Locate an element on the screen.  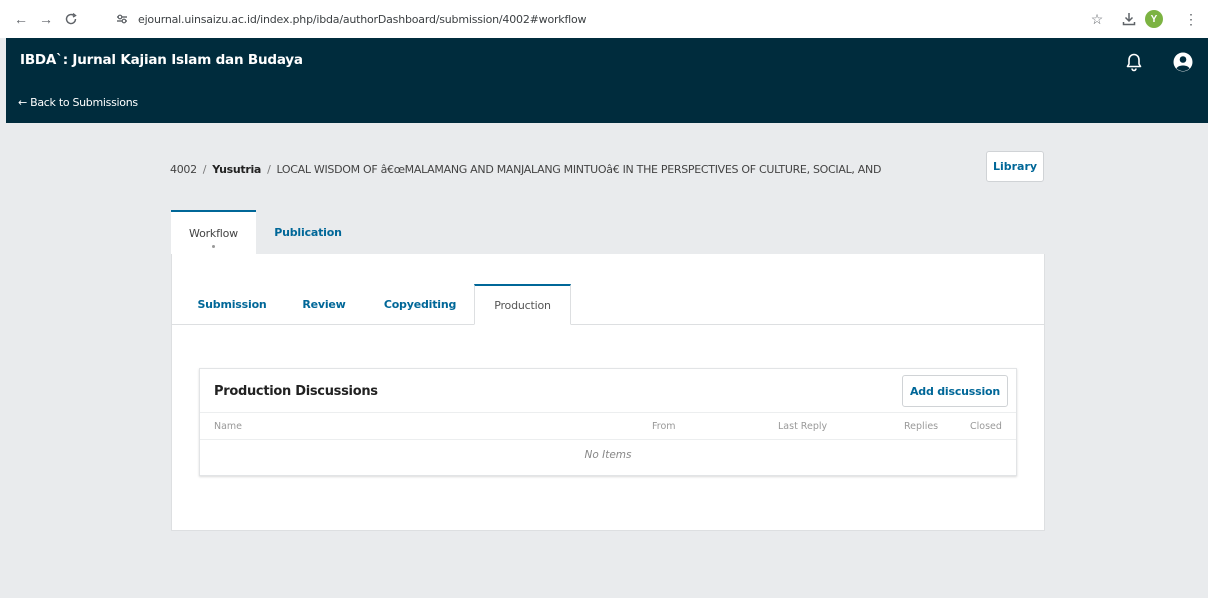
user-account-icon is located at coordinates (1183, 62).